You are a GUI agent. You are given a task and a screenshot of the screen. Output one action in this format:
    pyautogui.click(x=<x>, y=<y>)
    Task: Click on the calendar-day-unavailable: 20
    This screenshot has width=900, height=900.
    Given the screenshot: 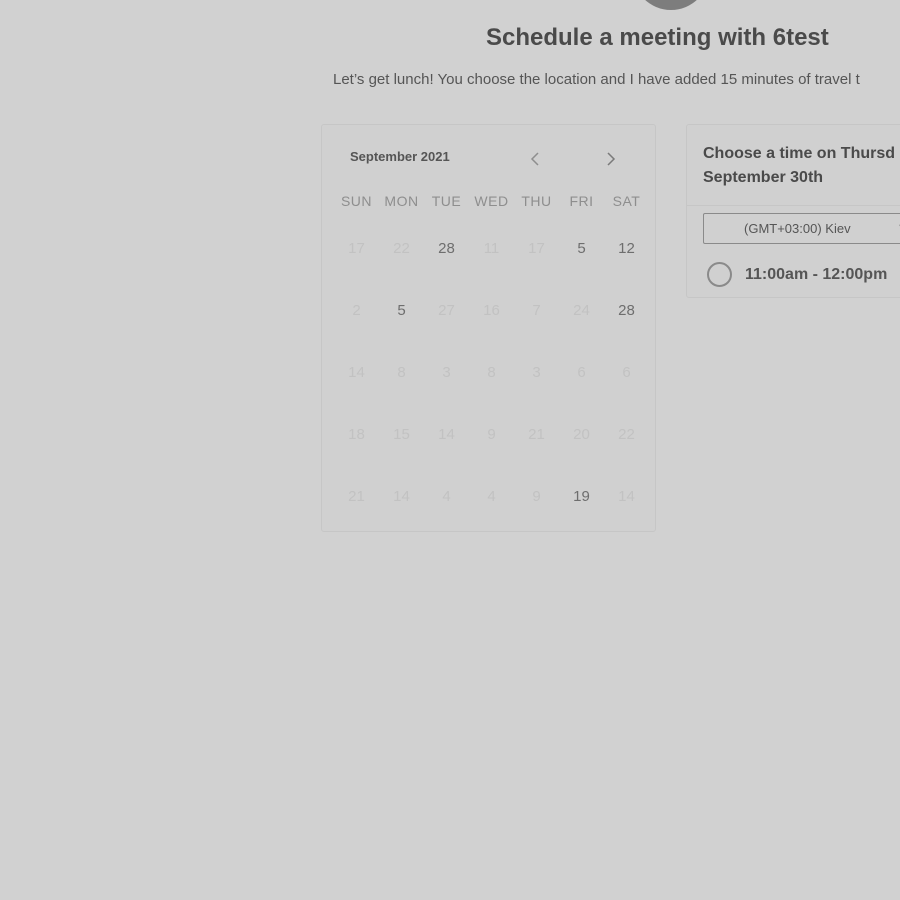 What is the action you would take?
    pyautogui.click(x=581, y=434)
    